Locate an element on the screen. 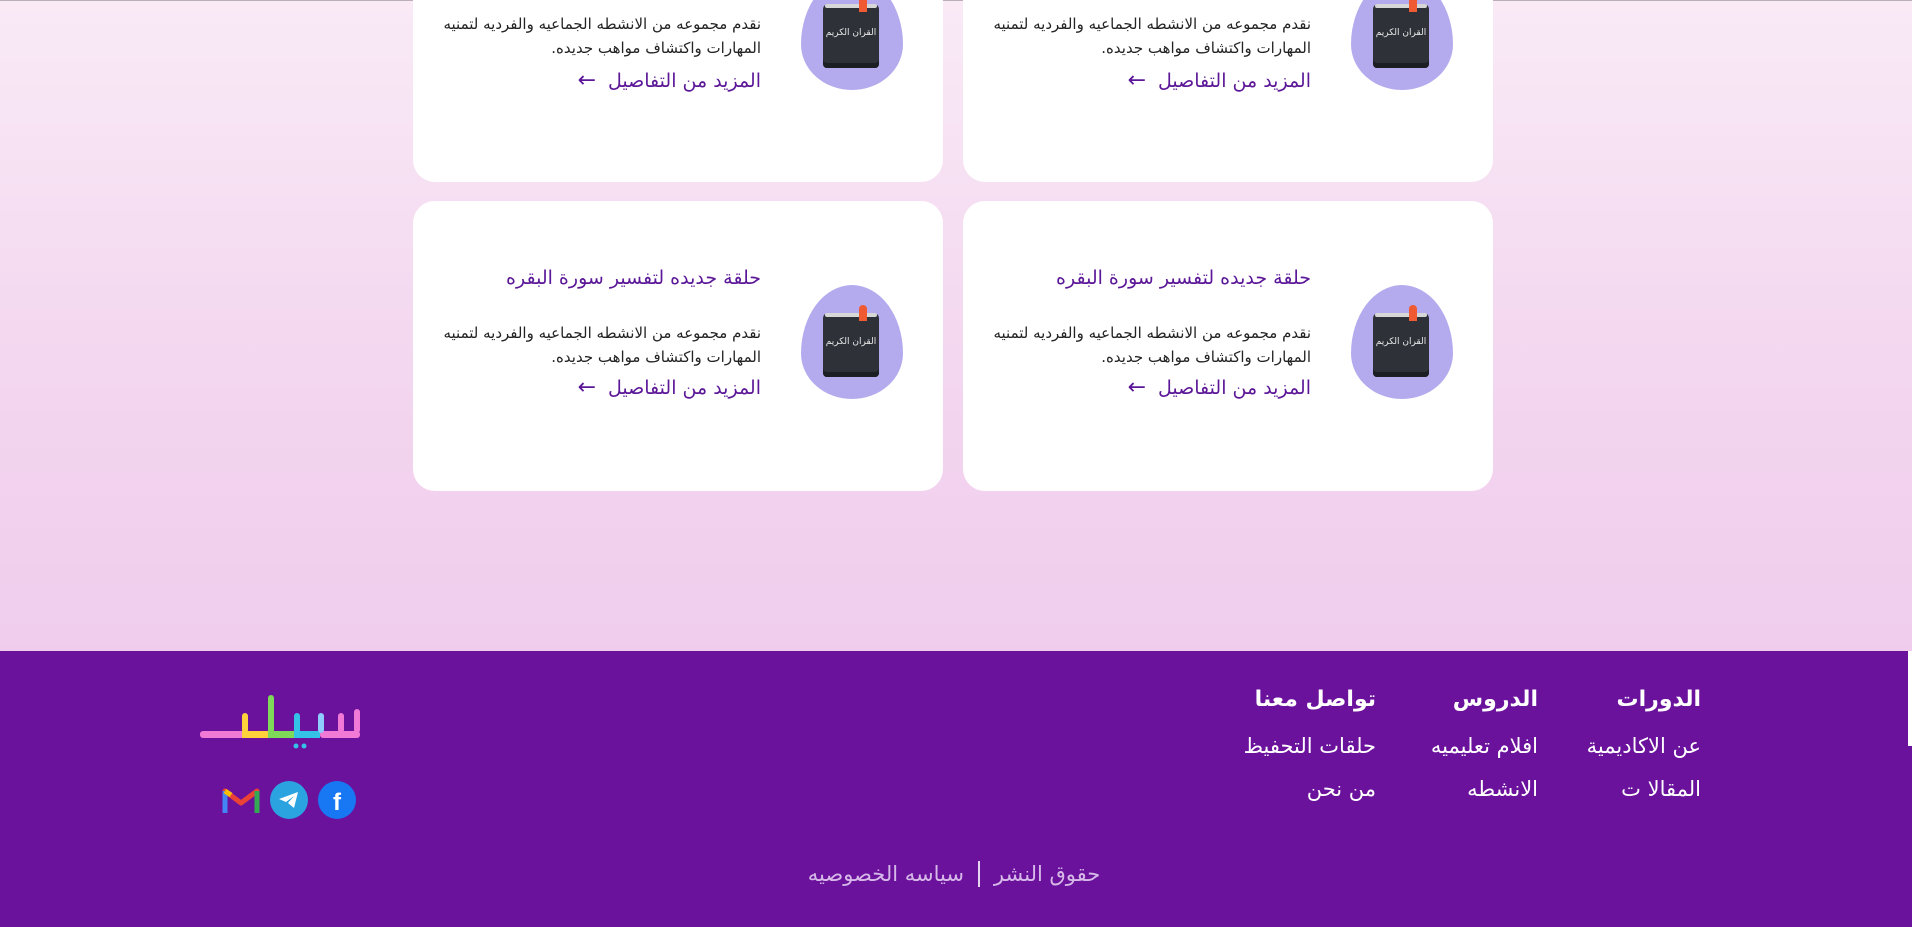 This screenshot has width=1912, height=927. footer-link: من نحن is located at coordinates (1310, 789).